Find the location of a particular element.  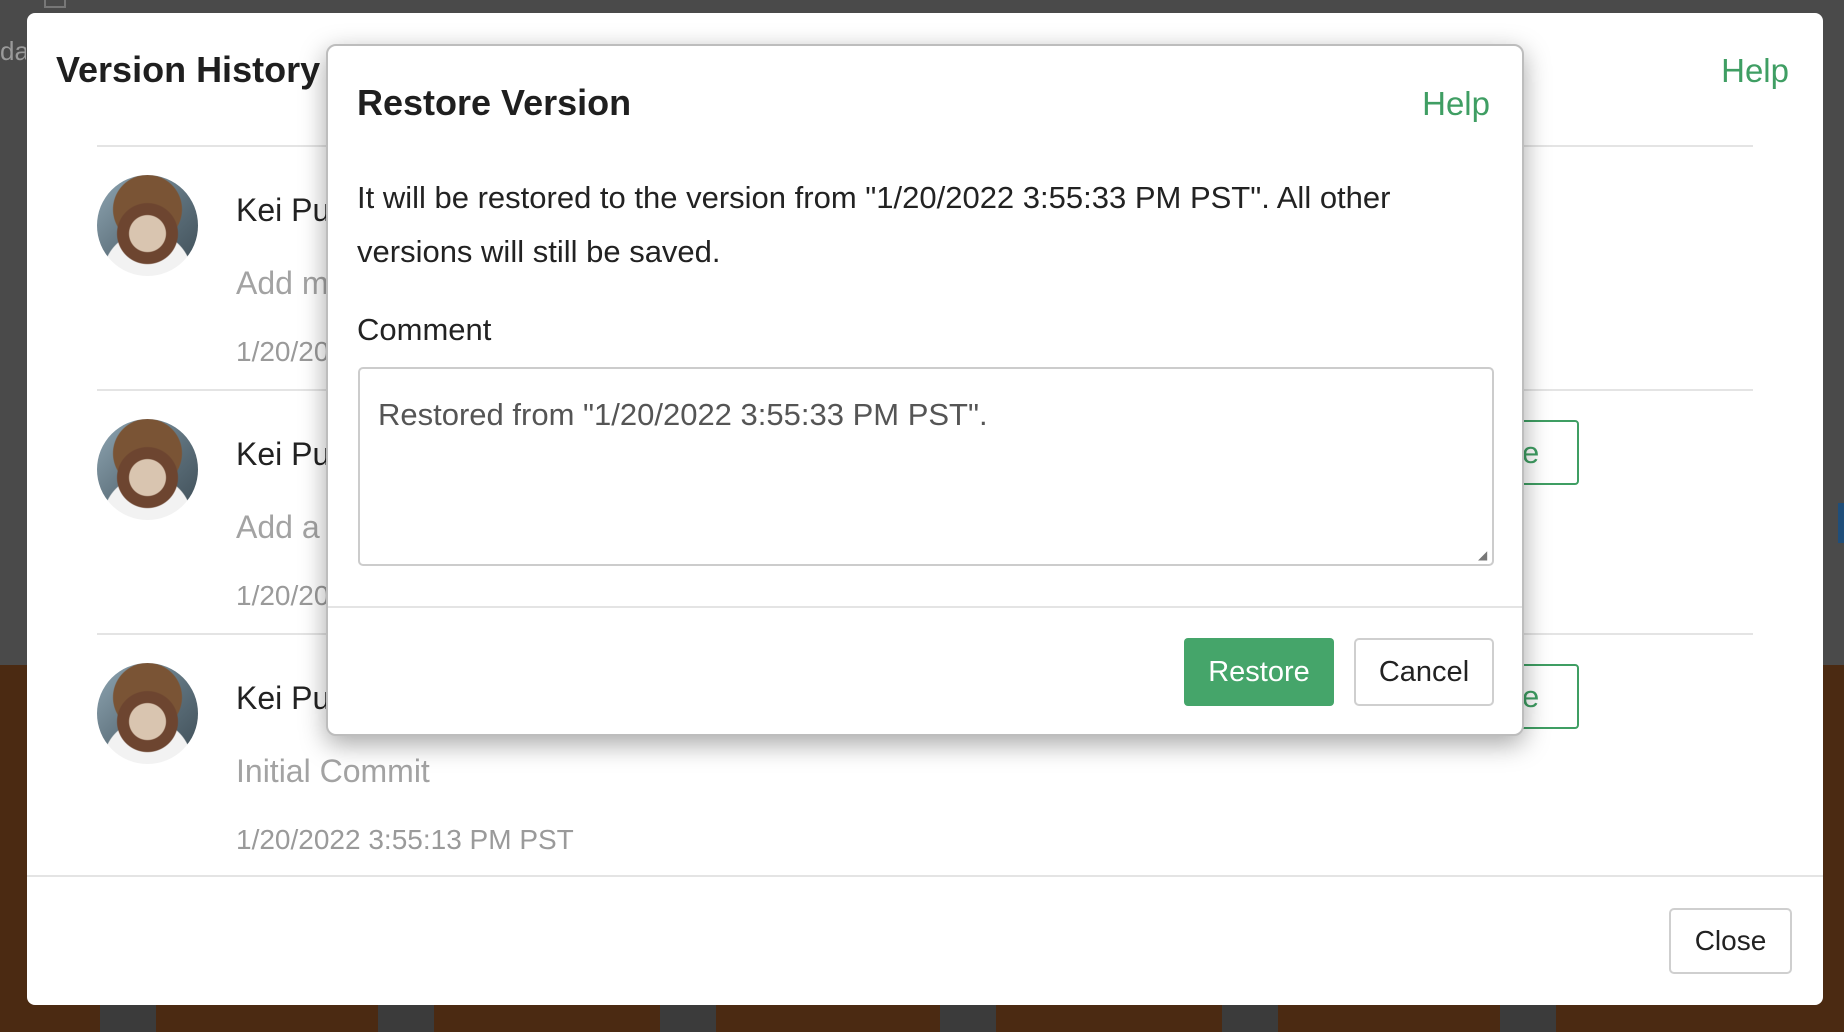

version-message: Initial Commit is located at coordinates (333, 771).